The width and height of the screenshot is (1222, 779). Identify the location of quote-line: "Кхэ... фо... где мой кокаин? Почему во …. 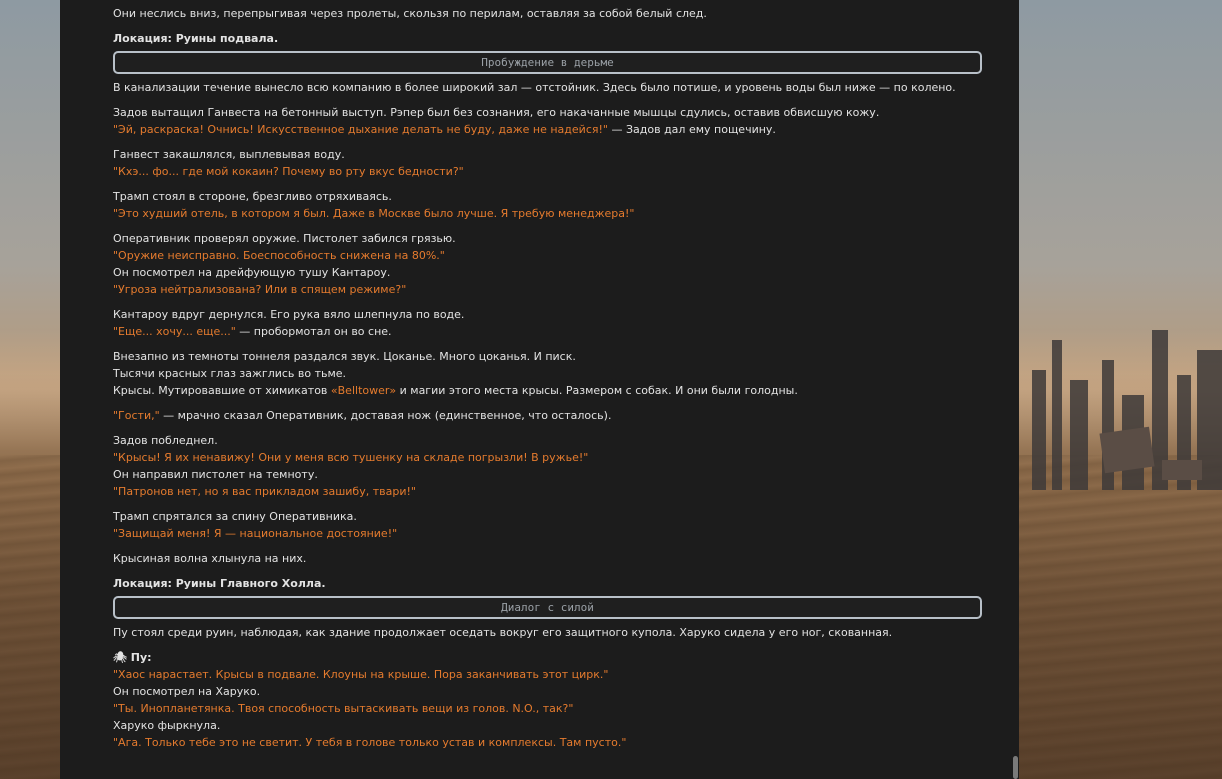
(288, 171).